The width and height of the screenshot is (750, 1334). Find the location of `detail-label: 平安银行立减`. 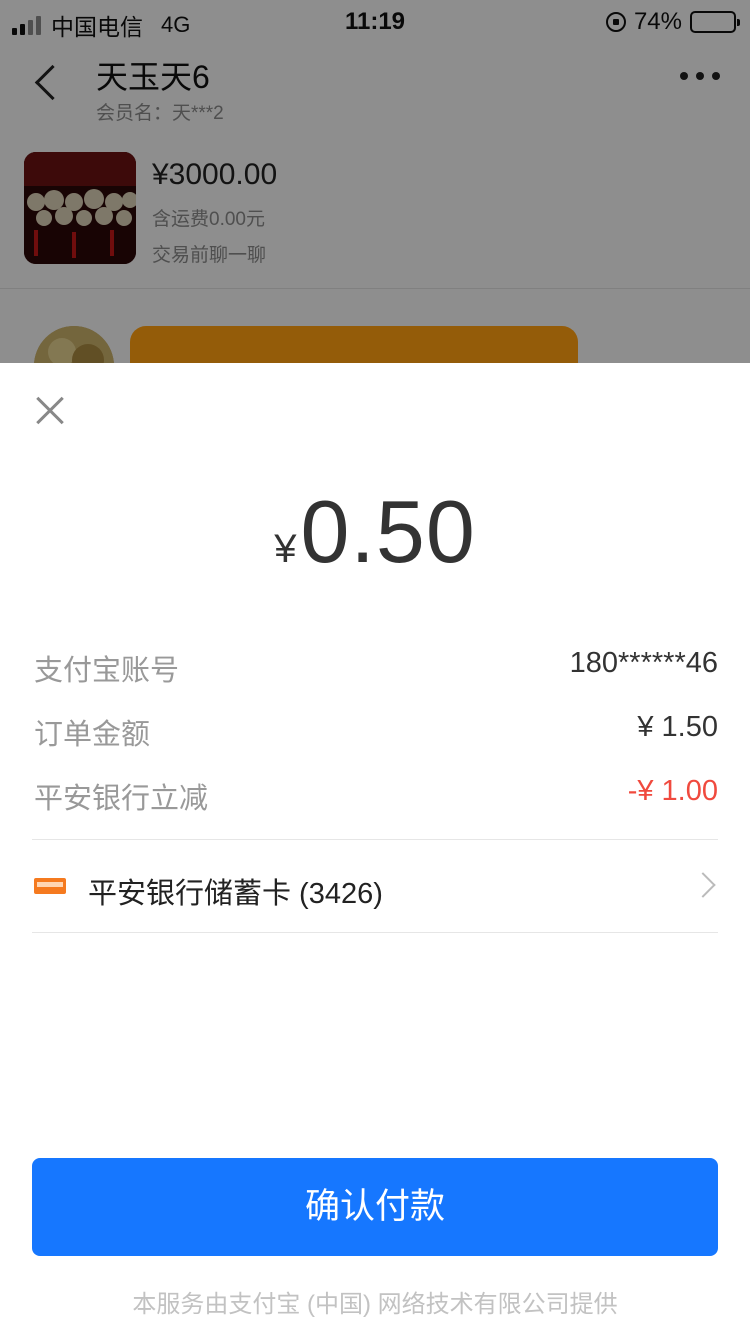

detail-label: 平安银行立减 is located at coordinates (121, 799).